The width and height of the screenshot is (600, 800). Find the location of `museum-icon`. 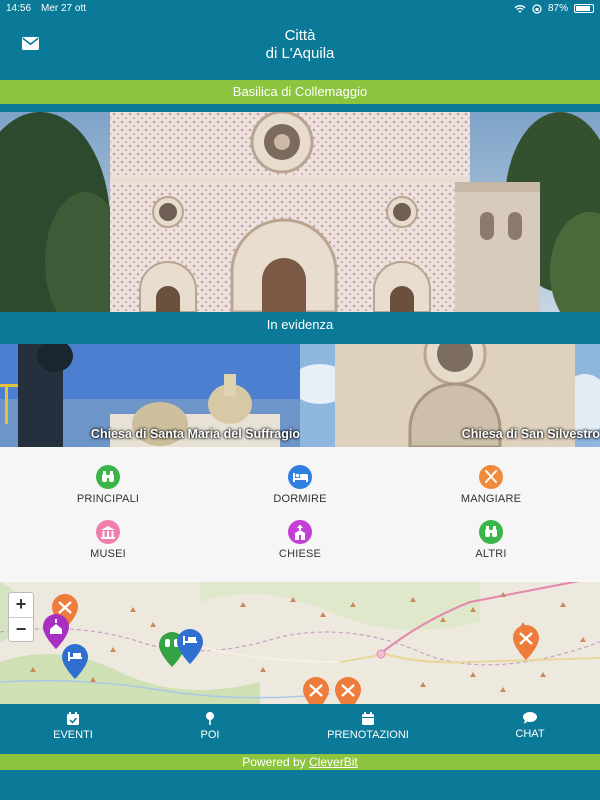

museum-icon is located at coordinates (108, 532).